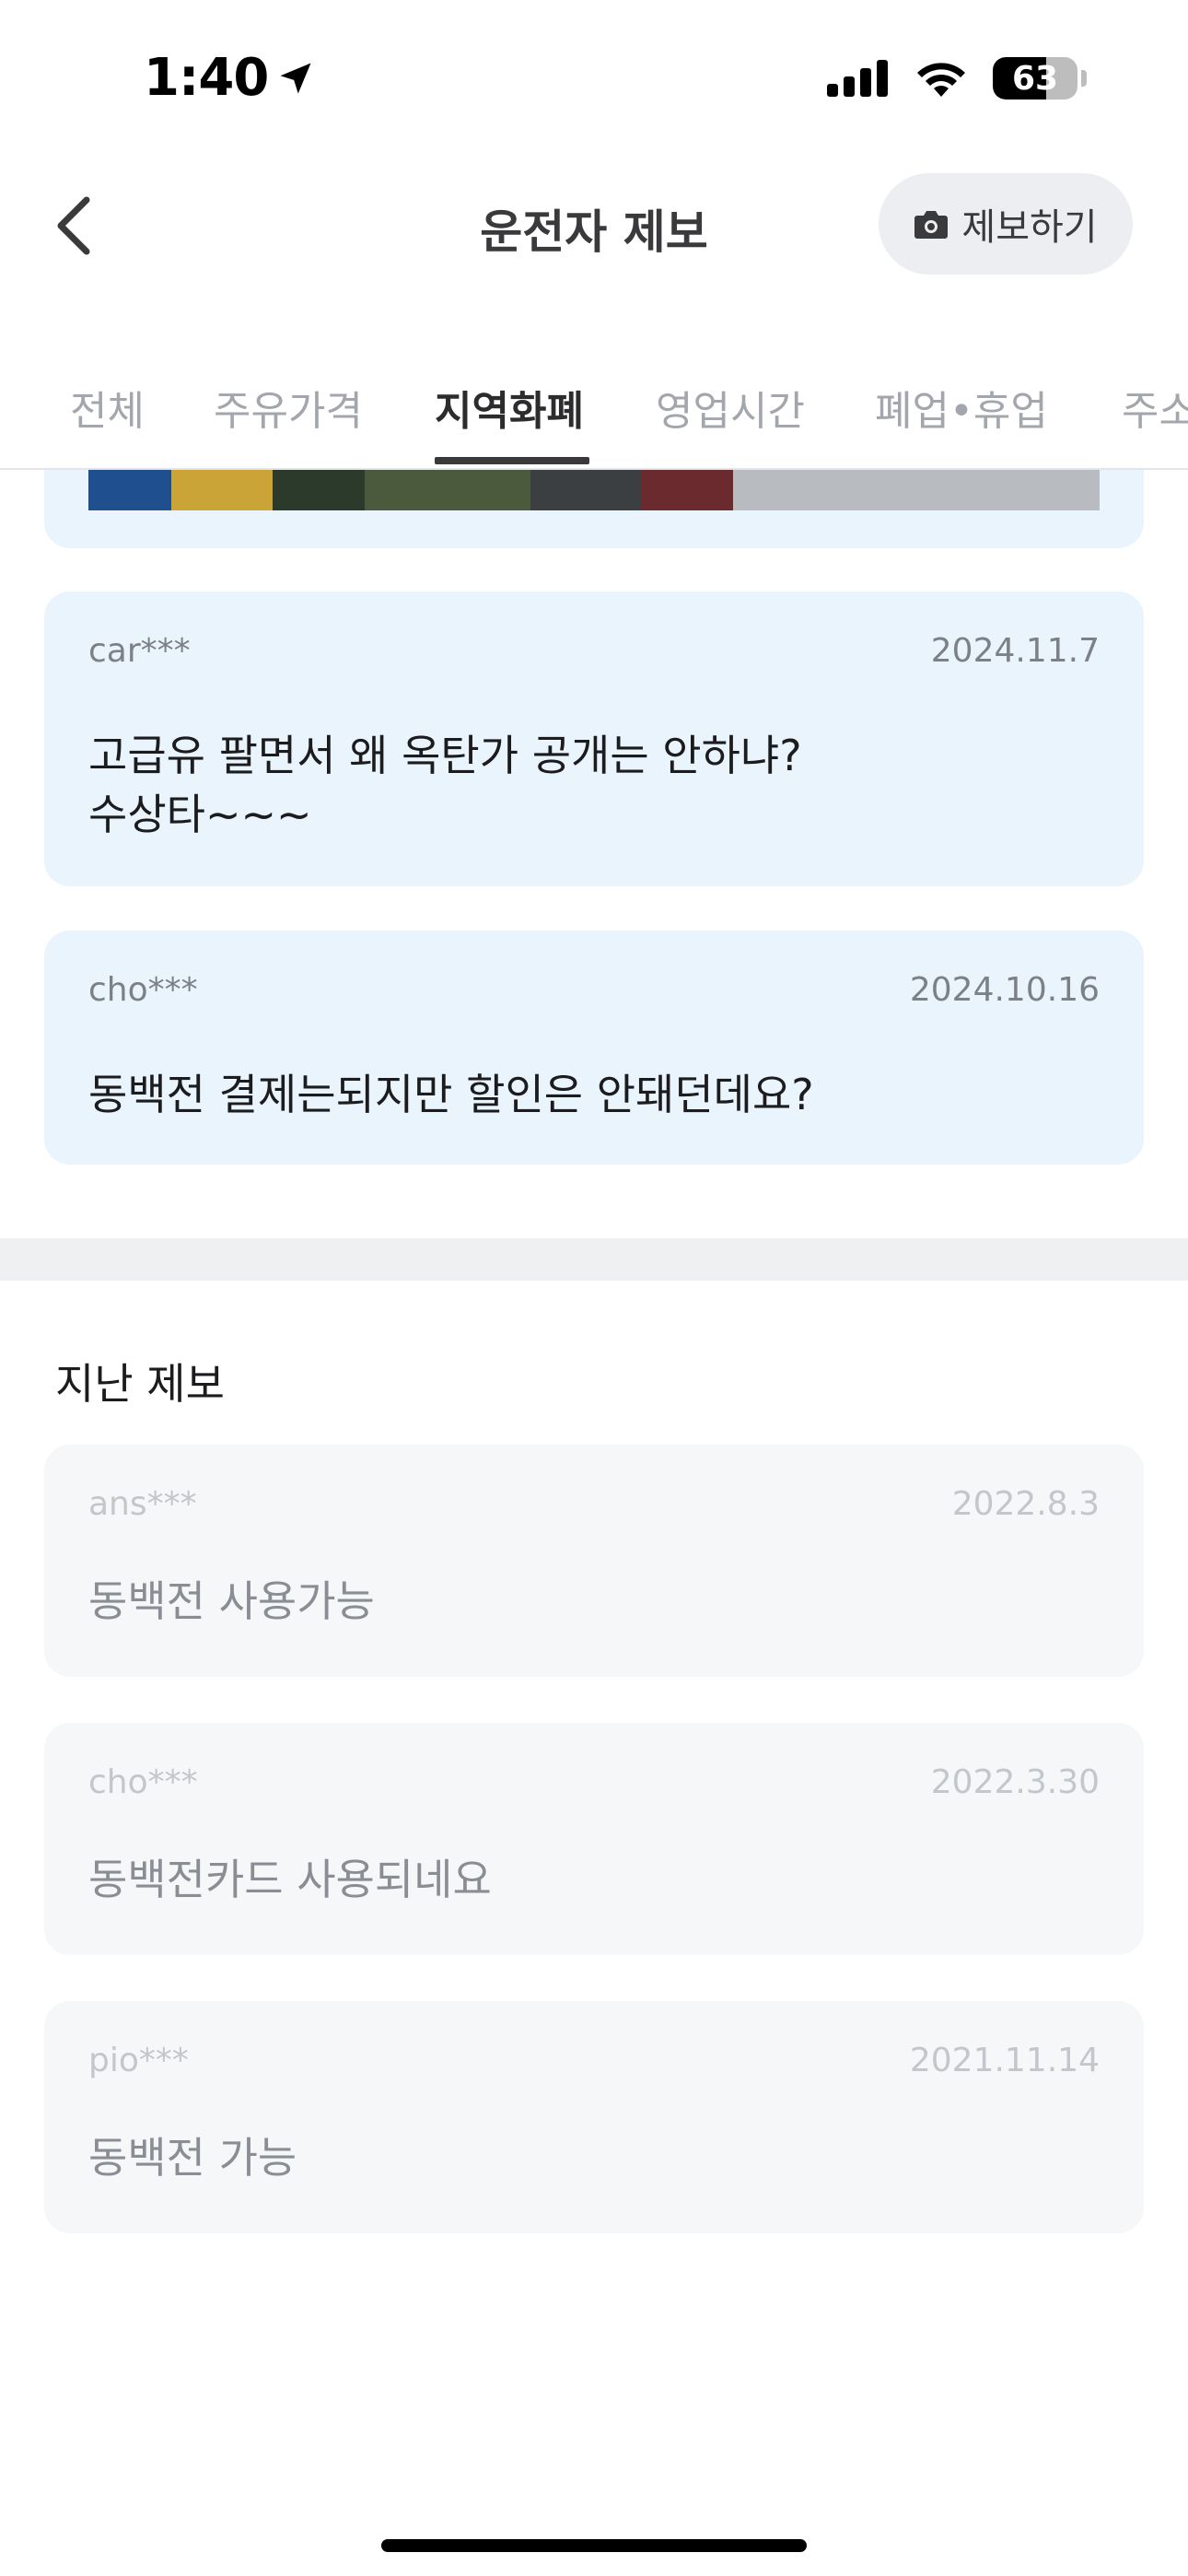 The height and width of the screenshot is (2576, 1188). What do you see at coordinates (594, 1561) in the screenshot?
I see `past-report-card: ans*** 2022.8.3 동백전 사용가능` at bounding box center [594, 1561].